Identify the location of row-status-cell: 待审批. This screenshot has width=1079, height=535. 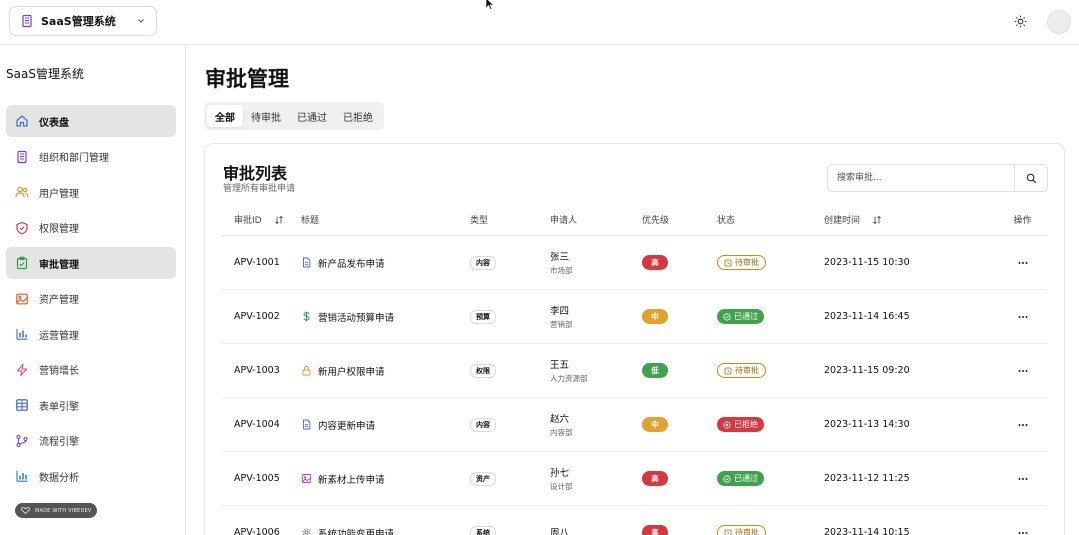
(770, 370).